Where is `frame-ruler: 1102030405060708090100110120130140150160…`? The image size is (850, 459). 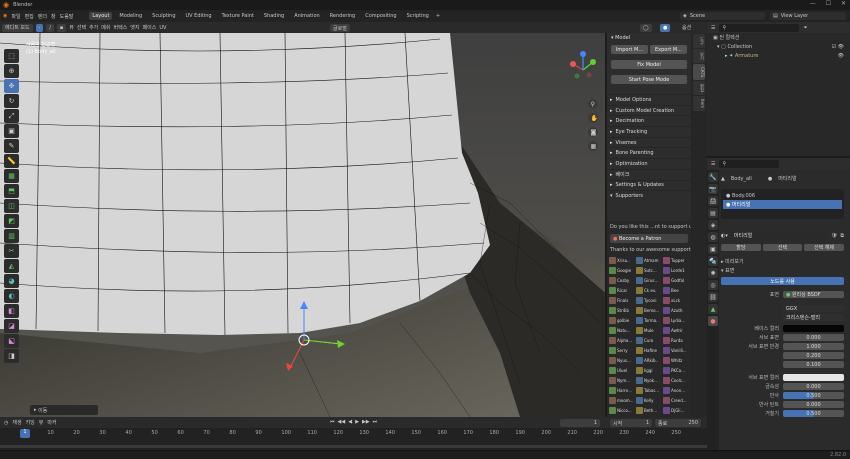 frame-ruler: 1102030405060708090100110120130140150160… is located at coordinates (353, 434).